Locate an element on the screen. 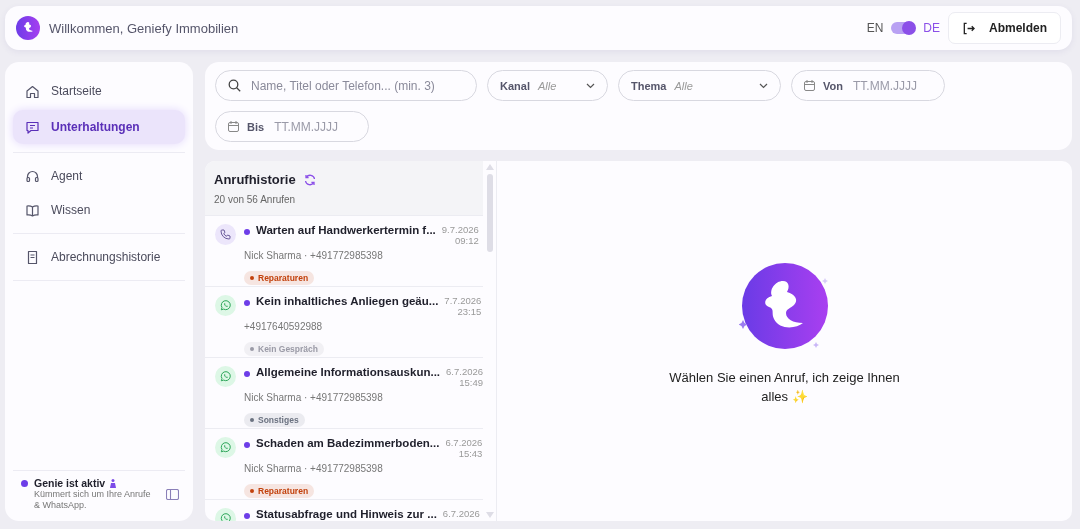  filter-dropdown: Thema Alle is located at coordinates (699, 85).